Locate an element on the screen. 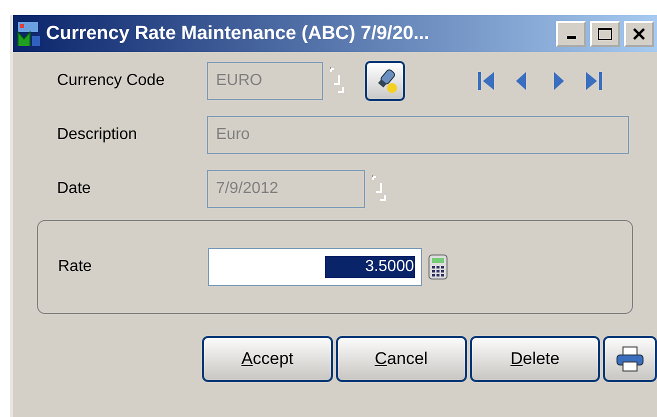  last-record-icon is located at coordinates (594, 81).